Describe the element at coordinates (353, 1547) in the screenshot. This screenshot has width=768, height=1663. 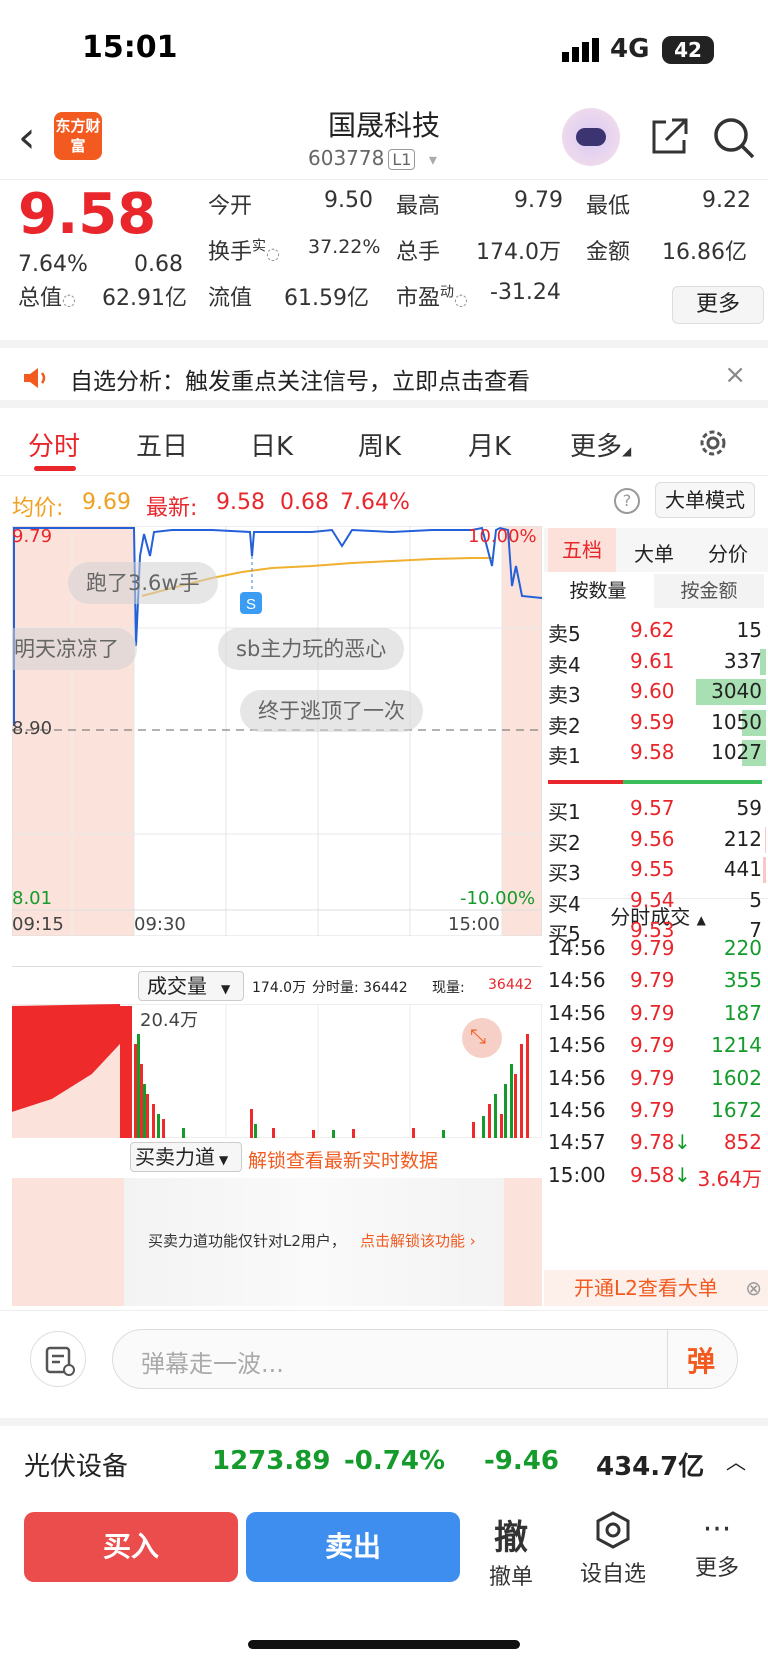
I see `sell-button: 卖出` at that location.